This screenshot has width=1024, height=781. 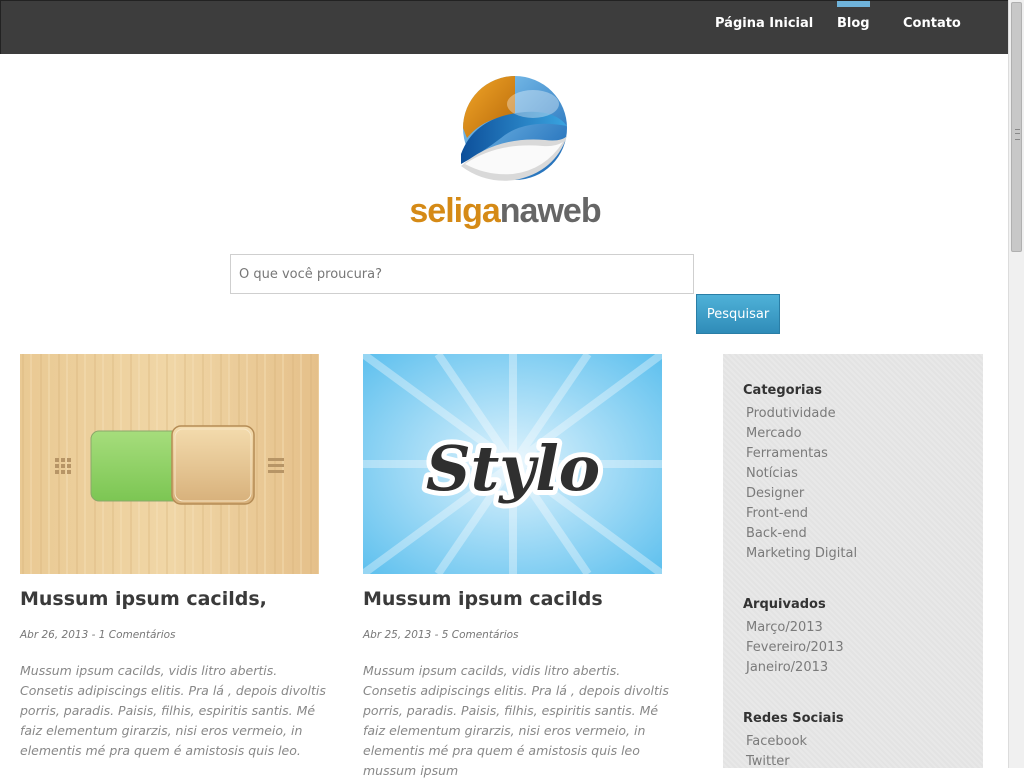 I want to click on social-widget: Redes Sociais Facebook Twitter, so click(x=858, y=739).